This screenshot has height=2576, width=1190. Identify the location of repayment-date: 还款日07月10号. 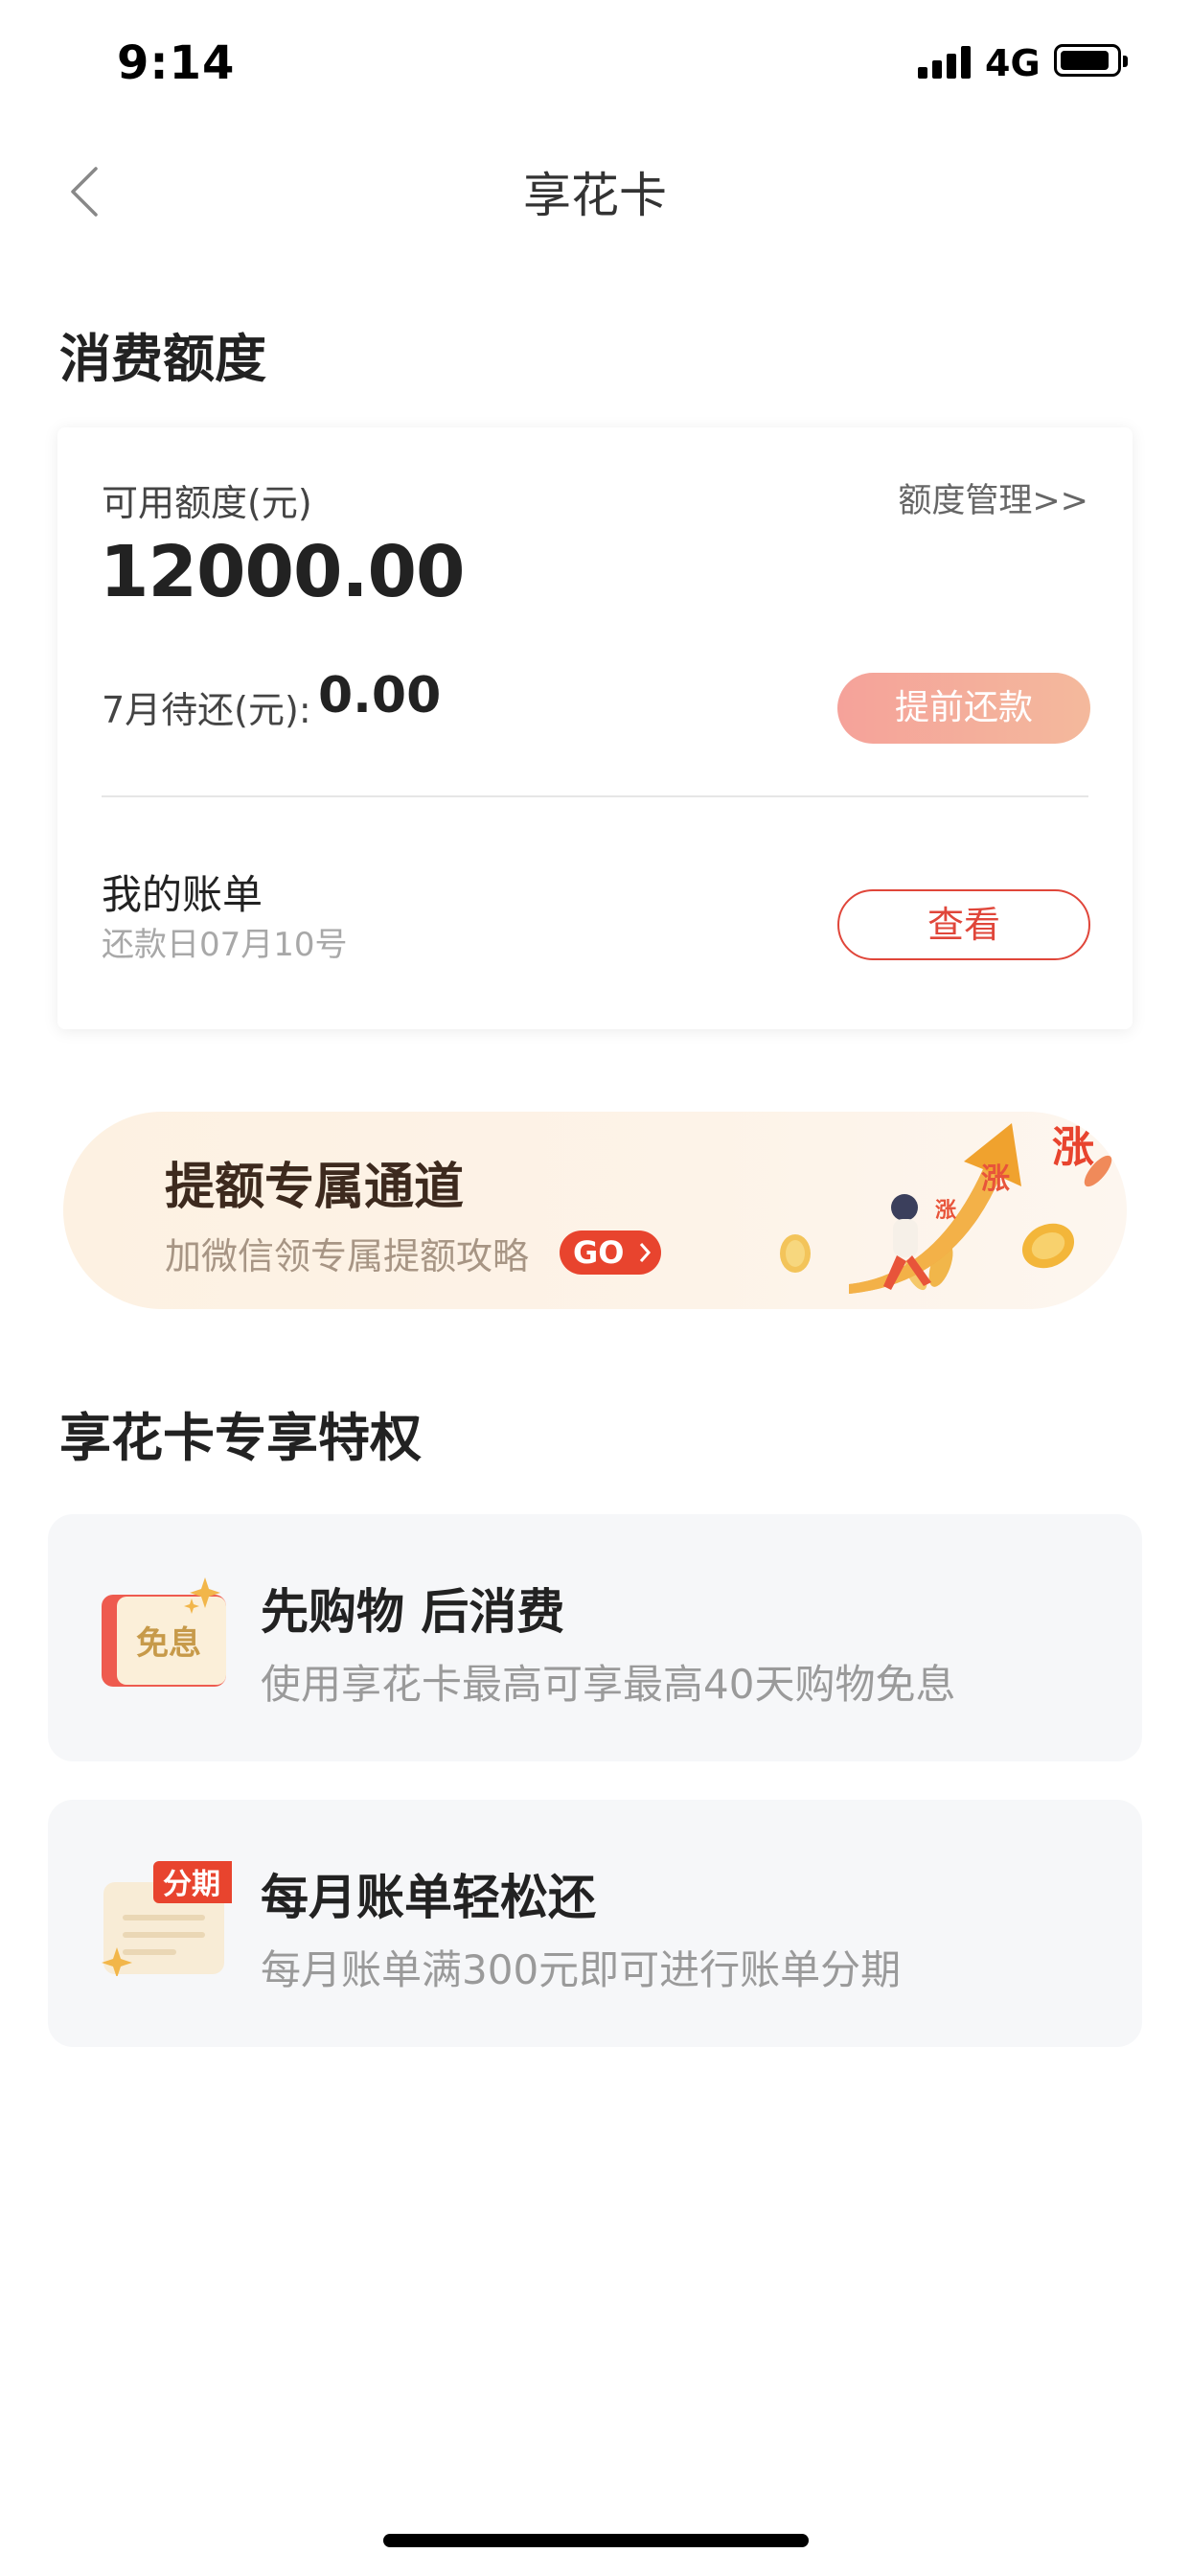
(225, 945).